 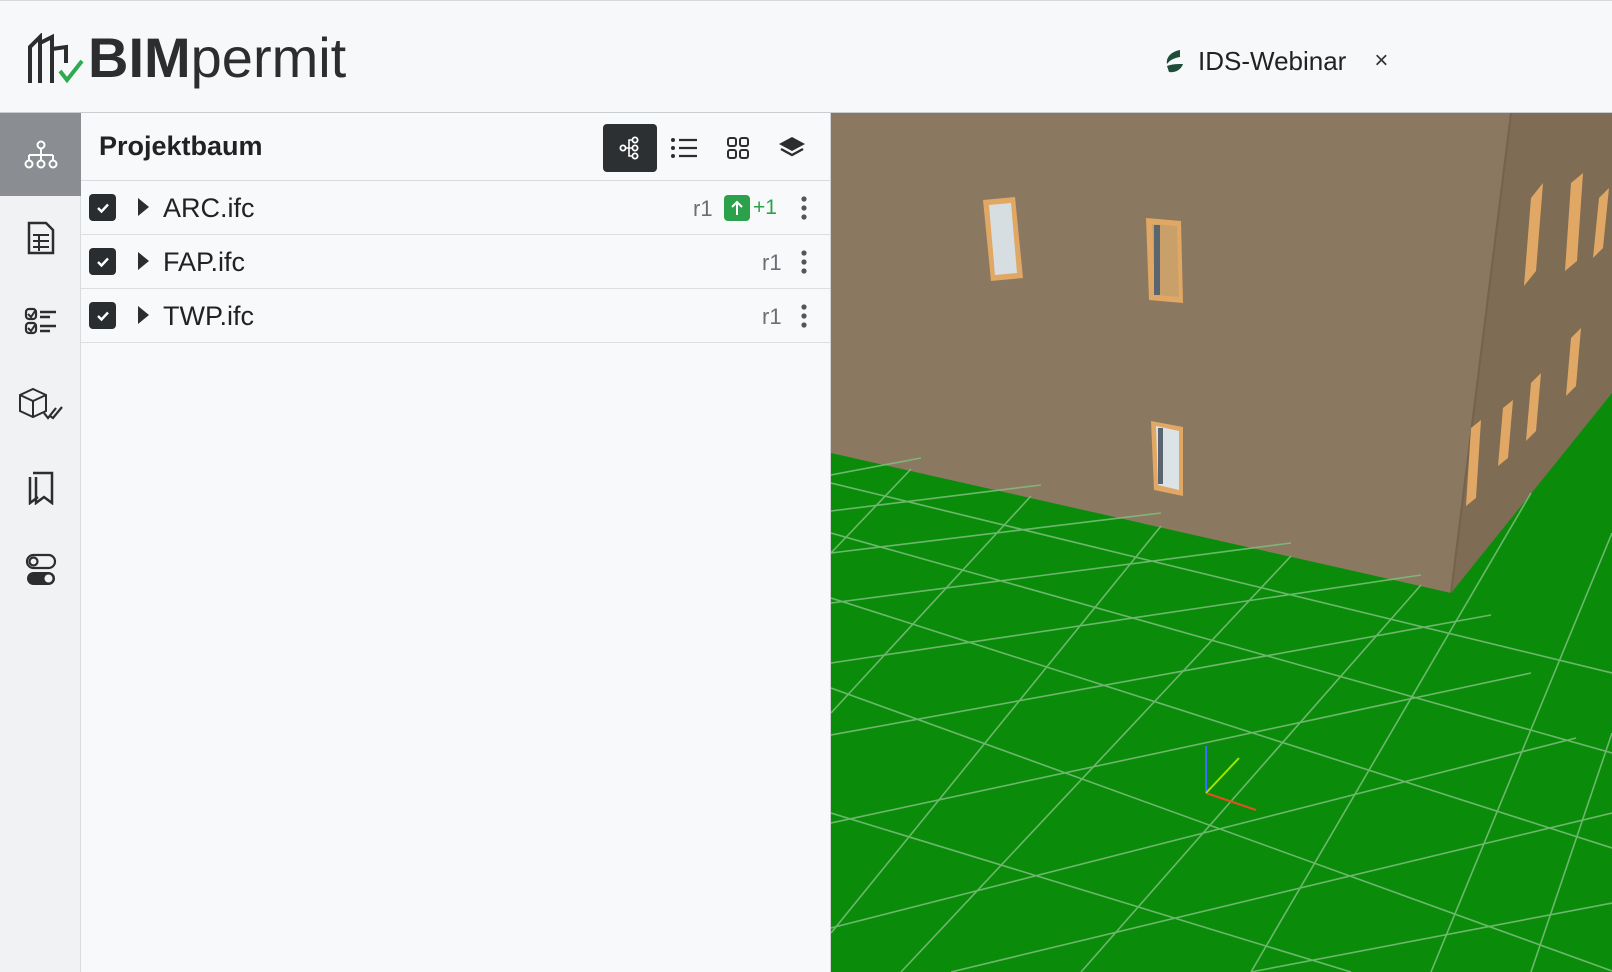 I want to click on nav-documents, so click(x=40, y=237).